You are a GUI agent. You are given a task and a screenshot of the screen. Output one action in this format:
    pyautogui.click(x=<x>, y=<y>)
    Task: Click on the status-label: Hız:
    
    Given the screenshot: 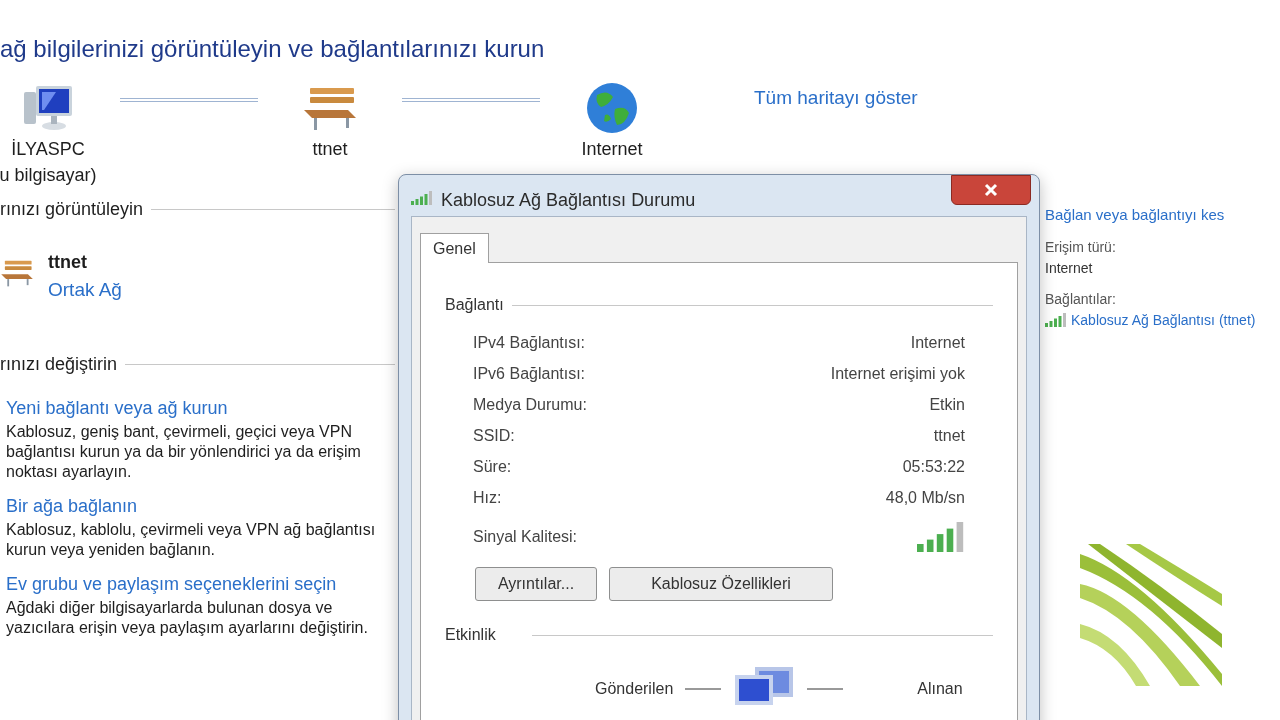 What is the action you would take?
    pyautogui.click(x=487, y=497)
    